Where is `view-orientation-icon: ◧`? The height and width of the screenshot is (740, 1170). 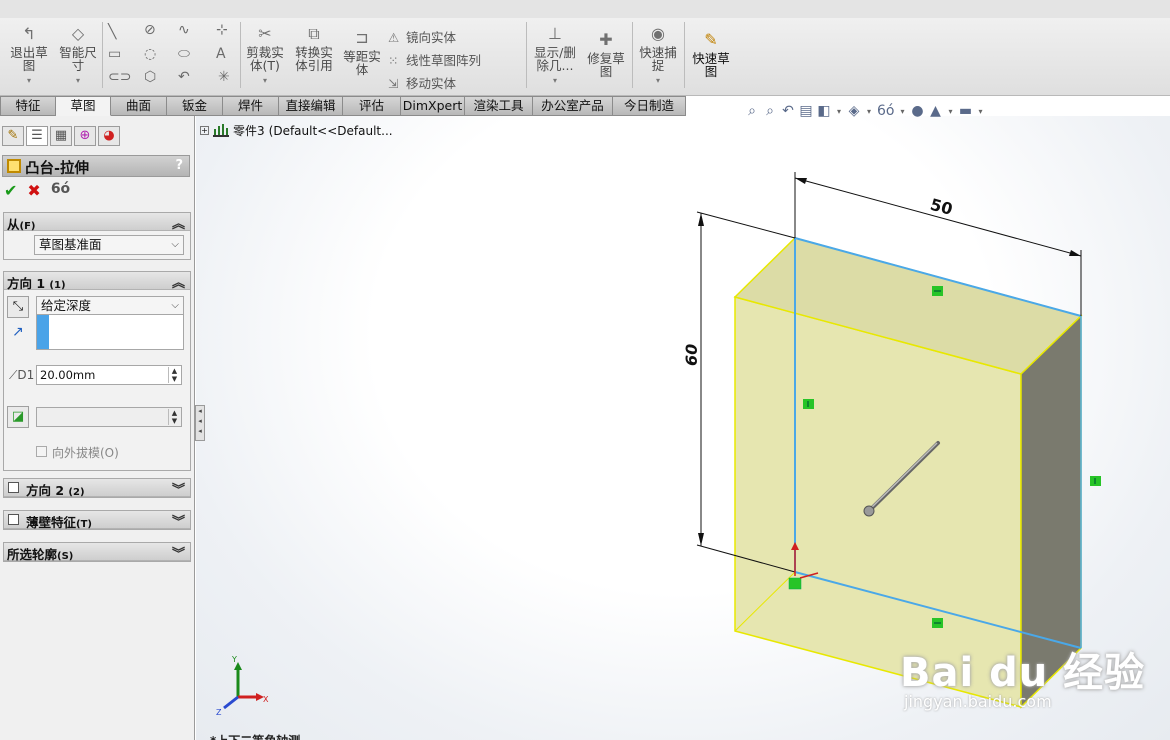
view-orientation-icon: ◧ is located at coordinates (824, 111).